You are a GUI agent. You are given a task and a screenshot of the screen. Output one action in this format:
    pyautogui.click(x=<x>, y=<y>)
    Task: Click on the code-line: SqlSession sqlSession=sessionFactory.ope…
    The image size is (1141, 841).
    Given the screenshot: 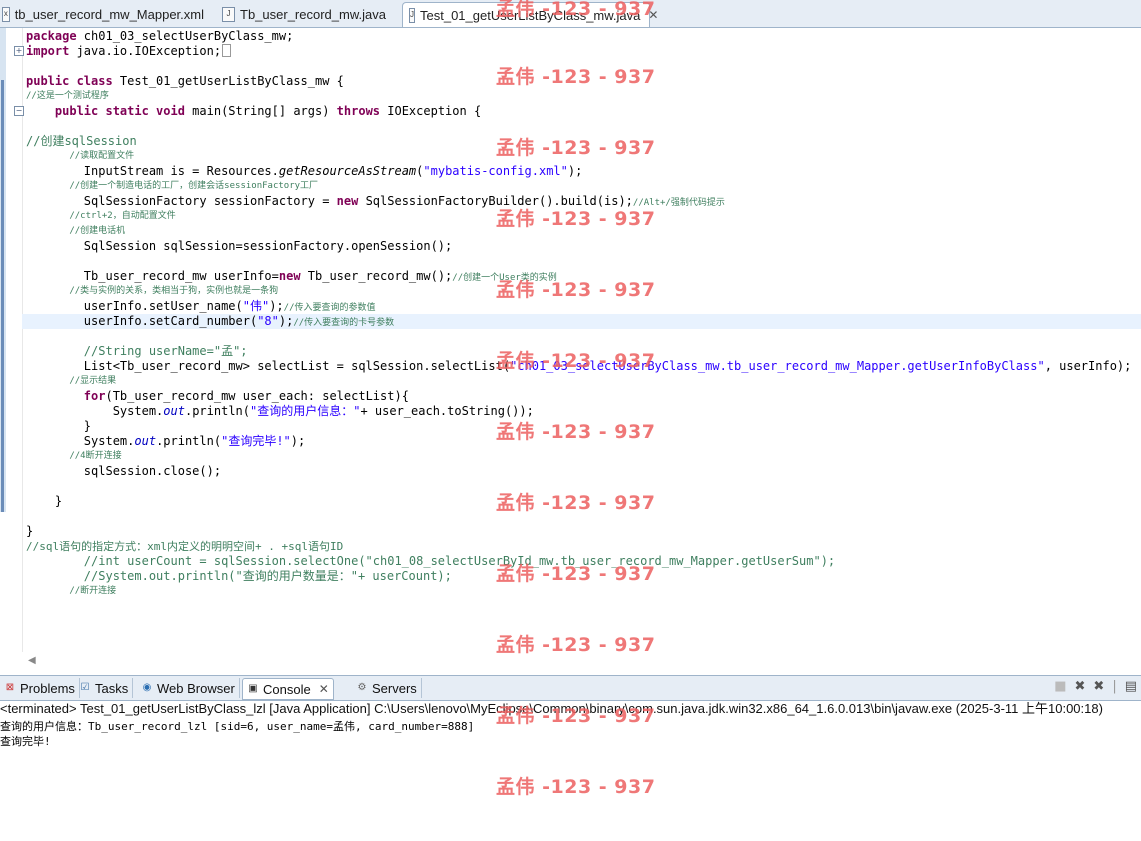 What is the action you would take?
    pyautogui.click(x=239, y=246)
    